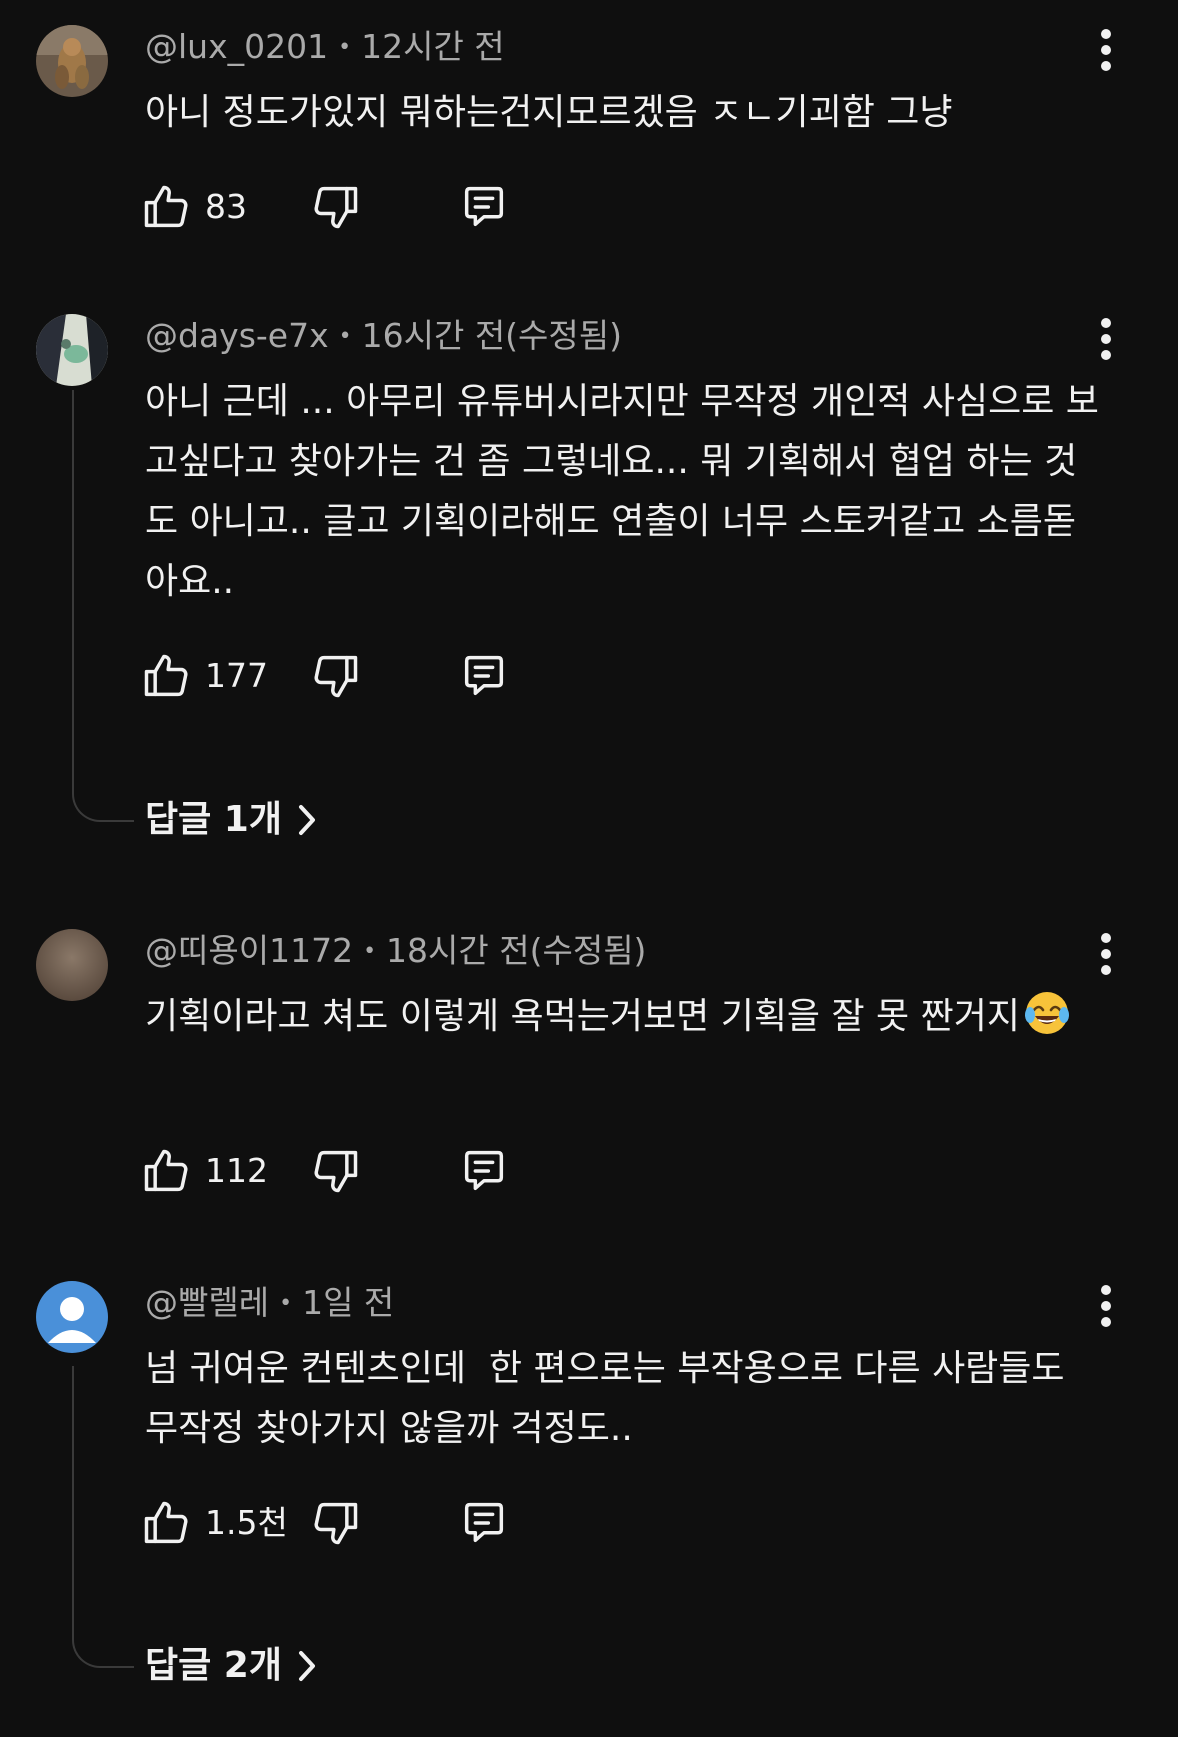 This screenshot has width=1178, height=1737. Describe the element at coordinates (236, 1170) in the screenshot. I see `like-count: 112` at that location.